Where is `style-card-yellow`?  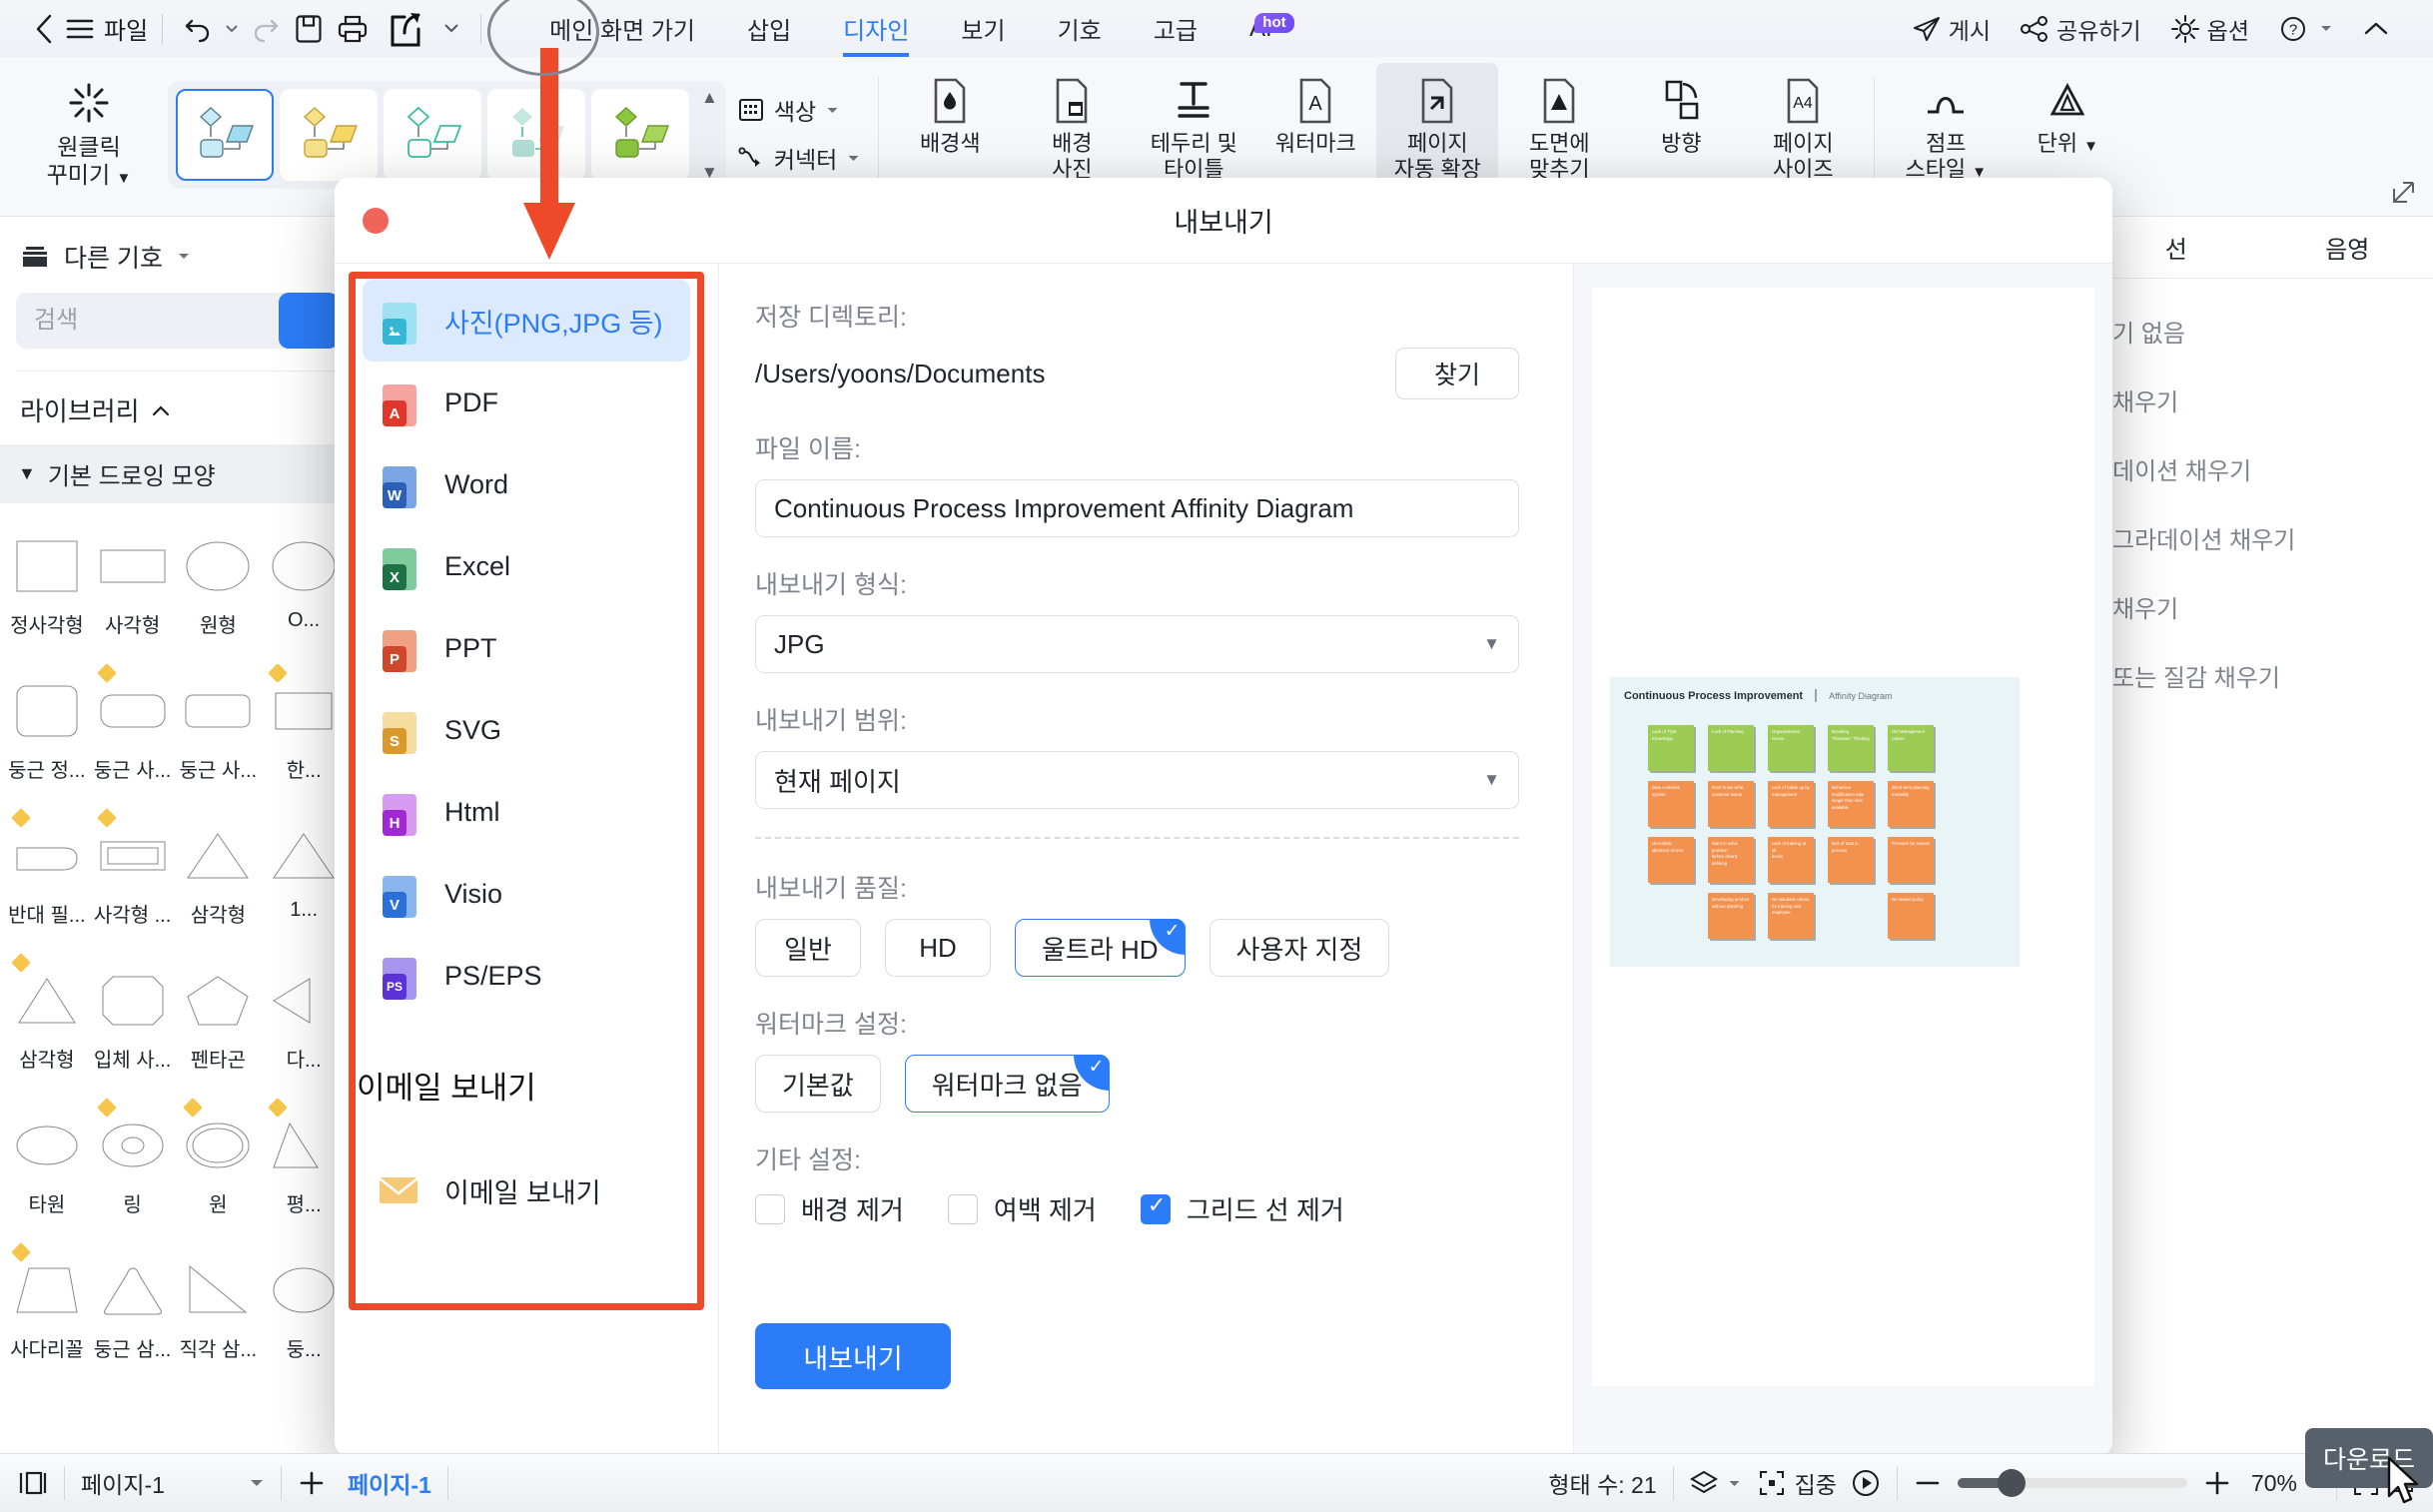
style-card-yellow is located at coordinates (329, 135).